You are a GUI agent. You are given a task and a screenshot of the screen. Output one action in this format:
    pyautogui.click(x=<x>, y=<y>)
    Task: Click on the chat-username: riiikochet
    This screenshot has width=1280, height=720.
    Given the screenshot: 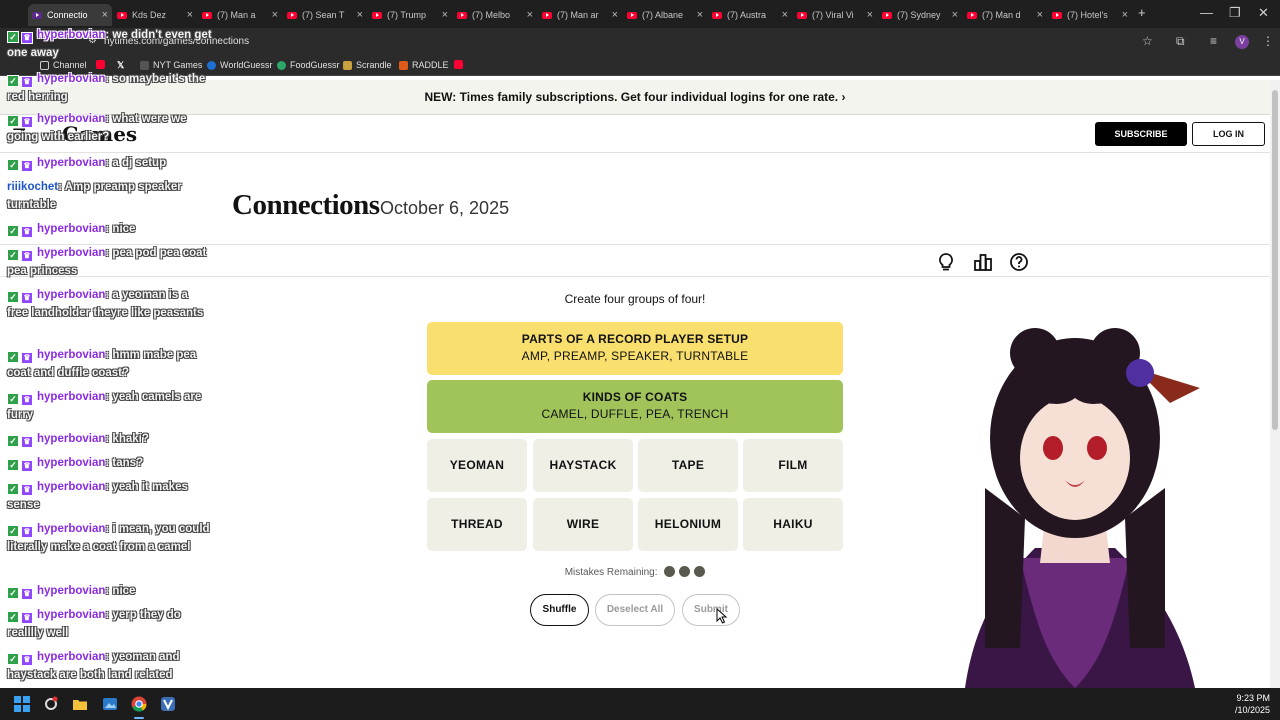 What is the action you would take?
    pyautogui.click(x=32, y=187)
    